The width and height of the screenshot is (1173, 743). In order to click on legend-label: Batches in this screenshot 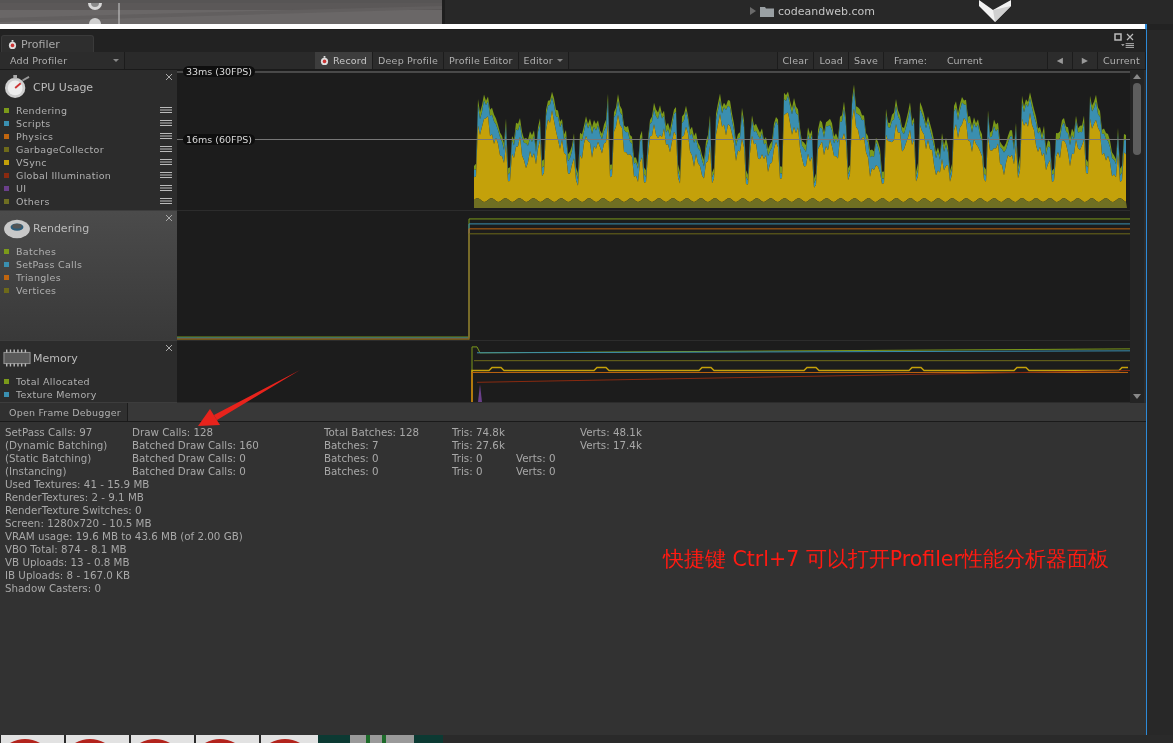, I will do `click(36, 251)`.